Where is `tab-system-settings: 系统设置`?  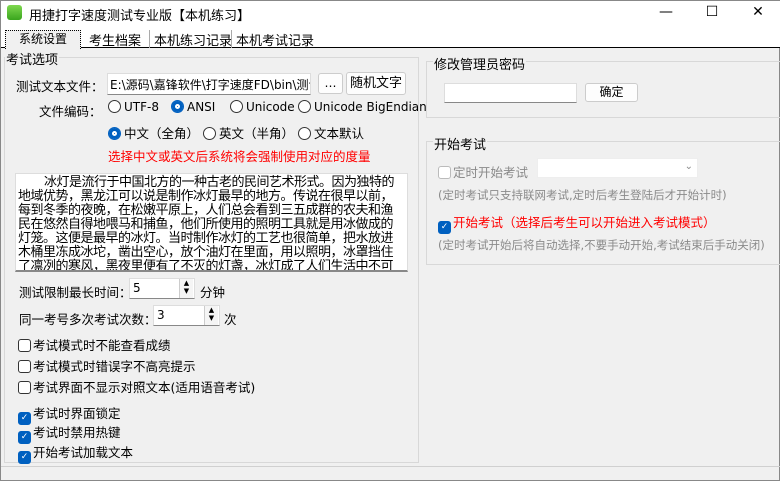 tab-system-settings: 系统设置 is located at coordinates (43, 39).